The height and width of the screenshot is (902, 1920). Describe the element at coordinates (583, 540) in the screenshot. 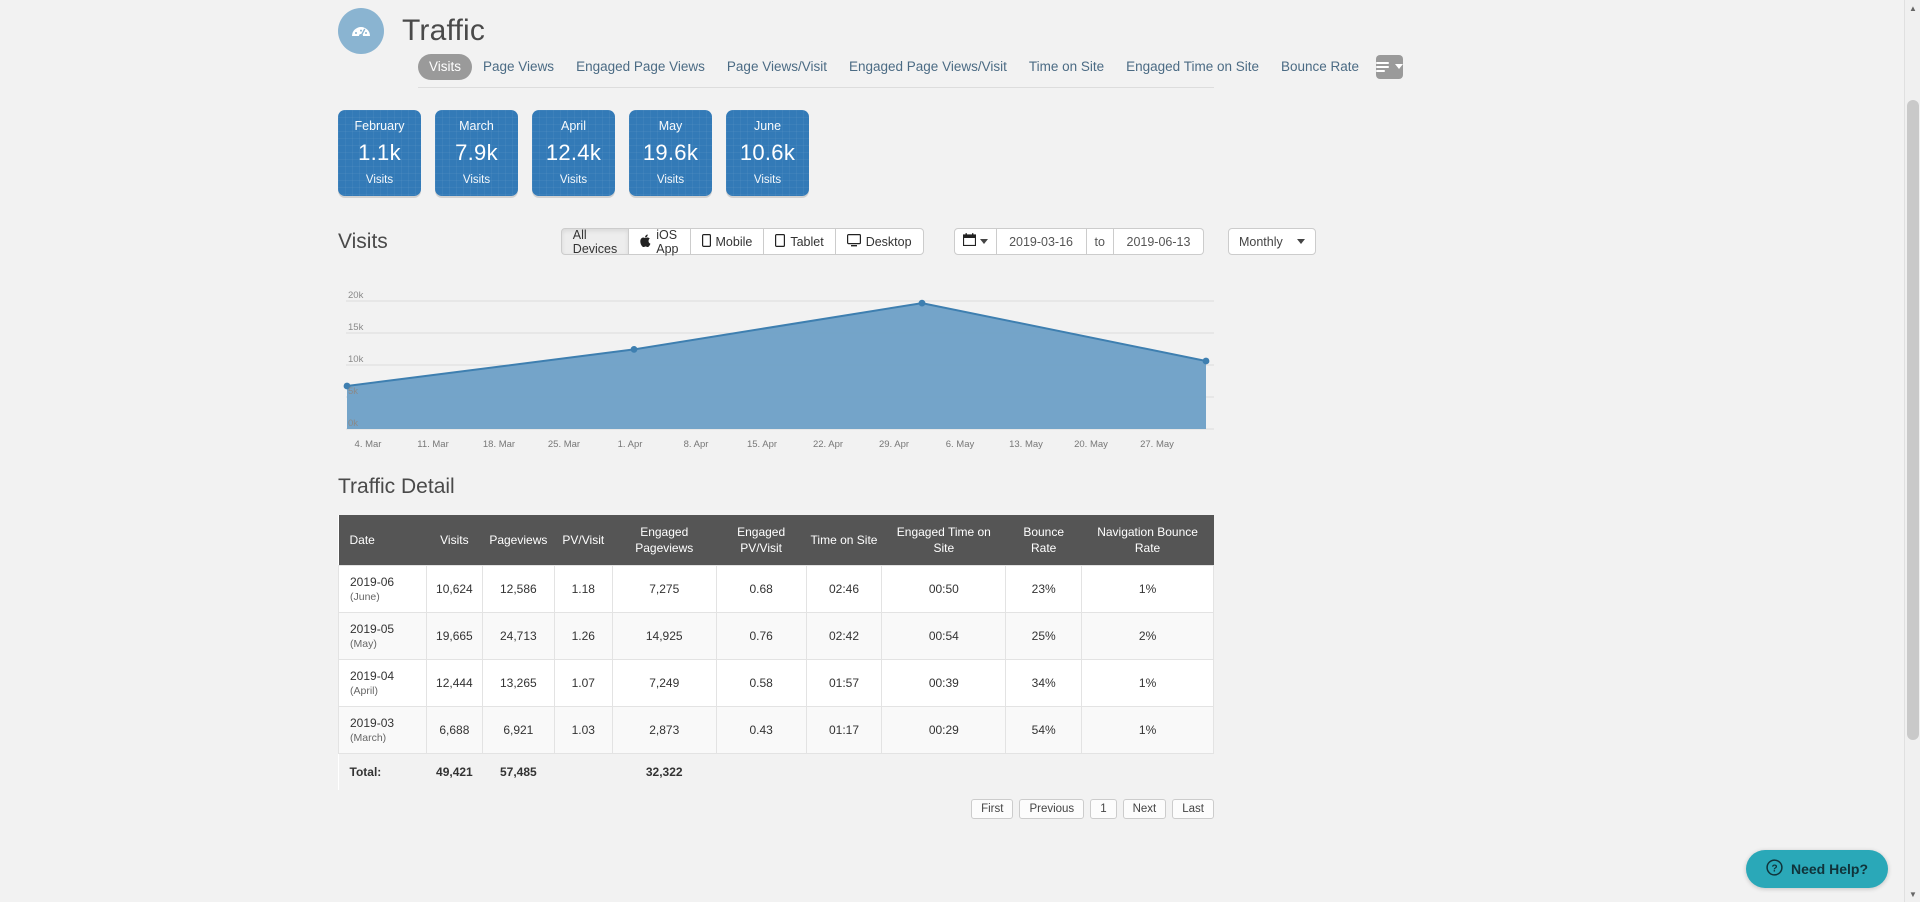

I see `col-pv-per-visit: PV/Visit` at that location.